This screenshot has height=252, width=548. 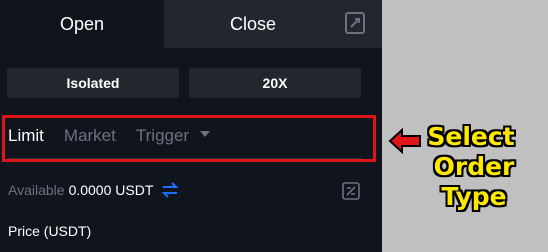 I want to click on tab-open: Open, so click(x=82, y=24).